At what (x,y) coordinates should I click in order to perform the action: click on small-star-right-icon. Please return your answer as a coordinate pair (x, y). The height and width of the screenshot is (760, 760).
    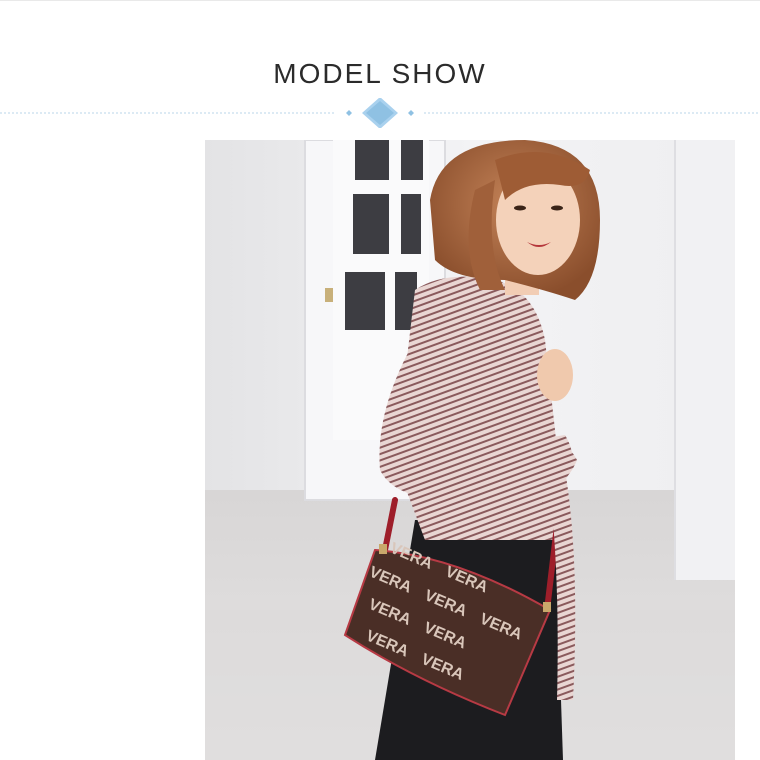
    Looking at the image, I should click on (411, 113).